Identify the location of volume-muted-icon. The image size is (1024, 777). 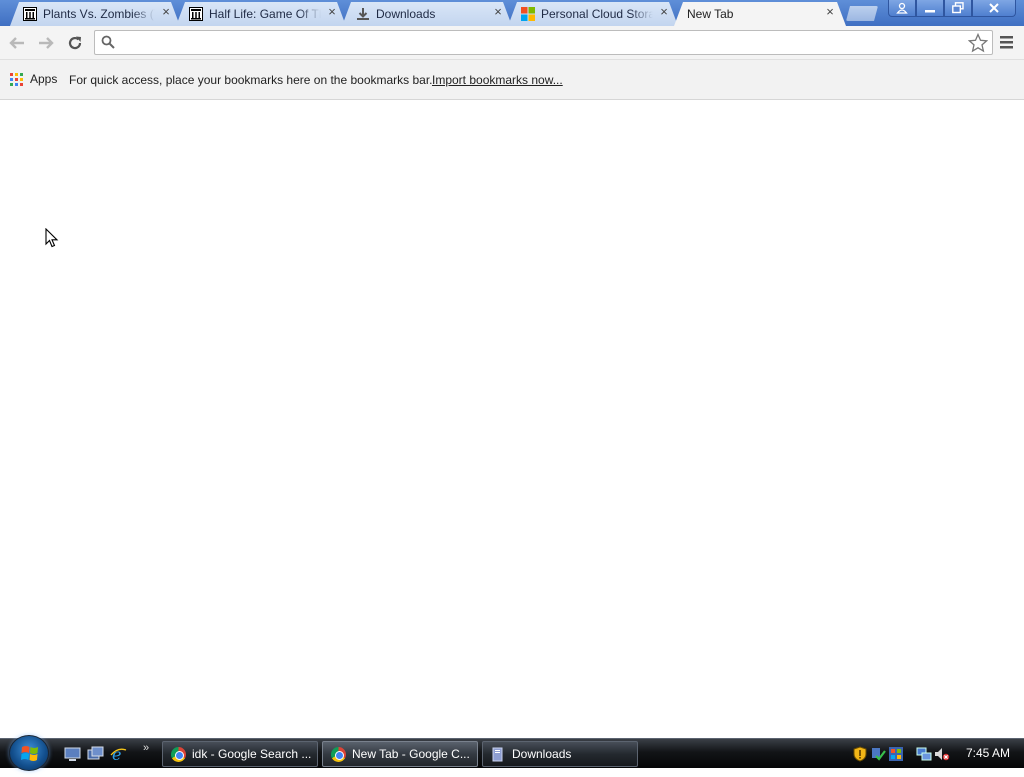
(942, 754).